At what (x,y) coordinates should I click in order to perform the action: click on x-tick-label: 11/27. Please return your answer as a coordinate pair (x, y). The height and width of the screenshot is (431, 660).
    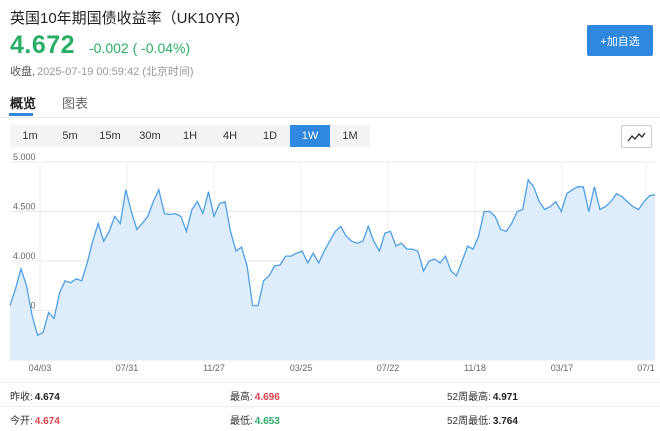
    Looking at the image, I should click on (214, 368).